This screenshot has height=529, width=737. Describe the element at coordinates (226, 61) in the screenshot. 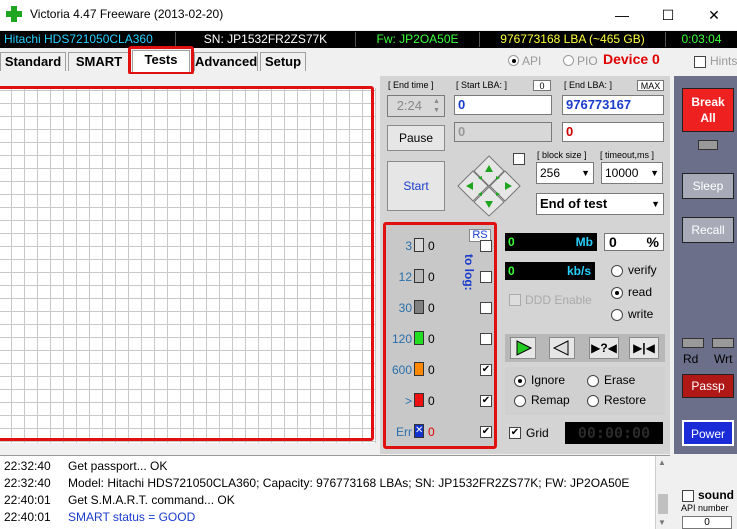

I see `tab-advanced: Advanced` at that location.